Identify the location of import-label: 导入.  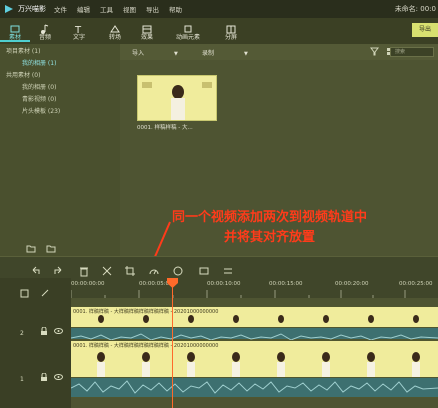
(138, 53).